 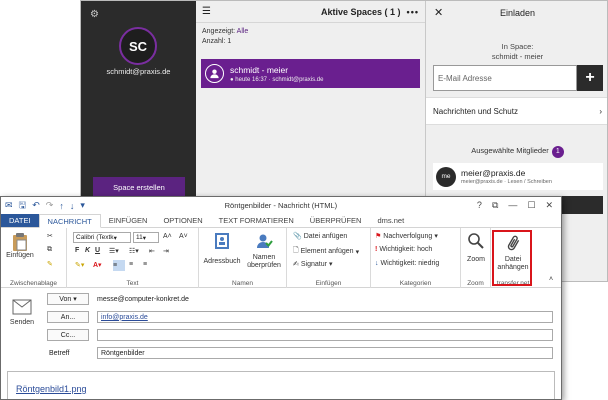 I want to click on to-field: info@praxis.de, so click(x=325, y=317).